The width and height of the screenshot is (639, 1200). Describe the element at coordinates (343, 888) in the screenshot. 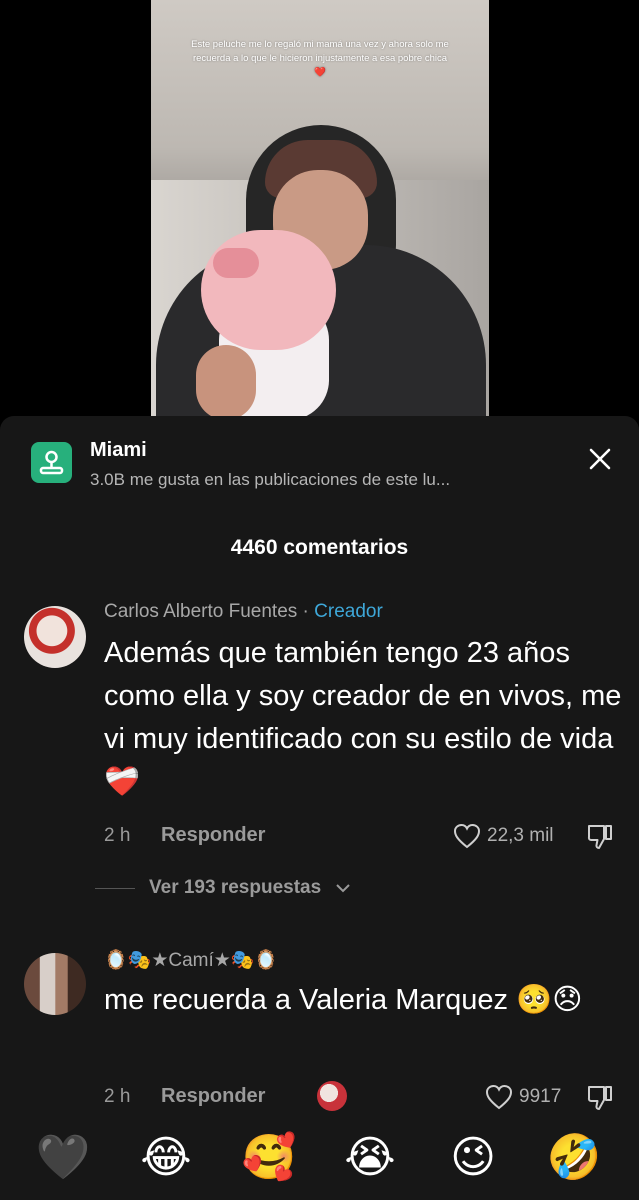

I see `chevron-down-icon` at that location.